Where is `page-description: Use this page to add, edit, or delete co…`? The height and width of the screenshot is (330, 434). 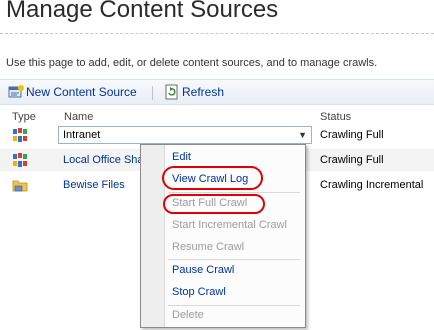 page-description: Use this page to add, edit, or delete co… is located at coordinates (192, 63).